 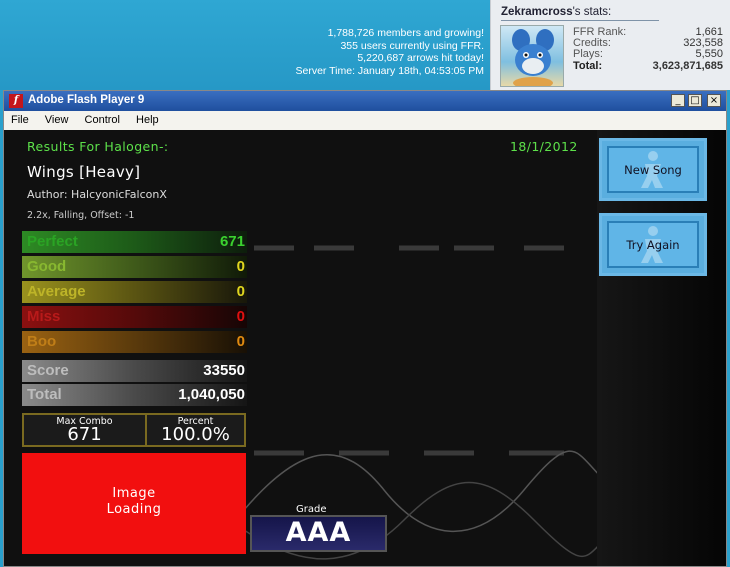 I want to click on judgement-row-good: Good 0, so click(x=134, y=267).